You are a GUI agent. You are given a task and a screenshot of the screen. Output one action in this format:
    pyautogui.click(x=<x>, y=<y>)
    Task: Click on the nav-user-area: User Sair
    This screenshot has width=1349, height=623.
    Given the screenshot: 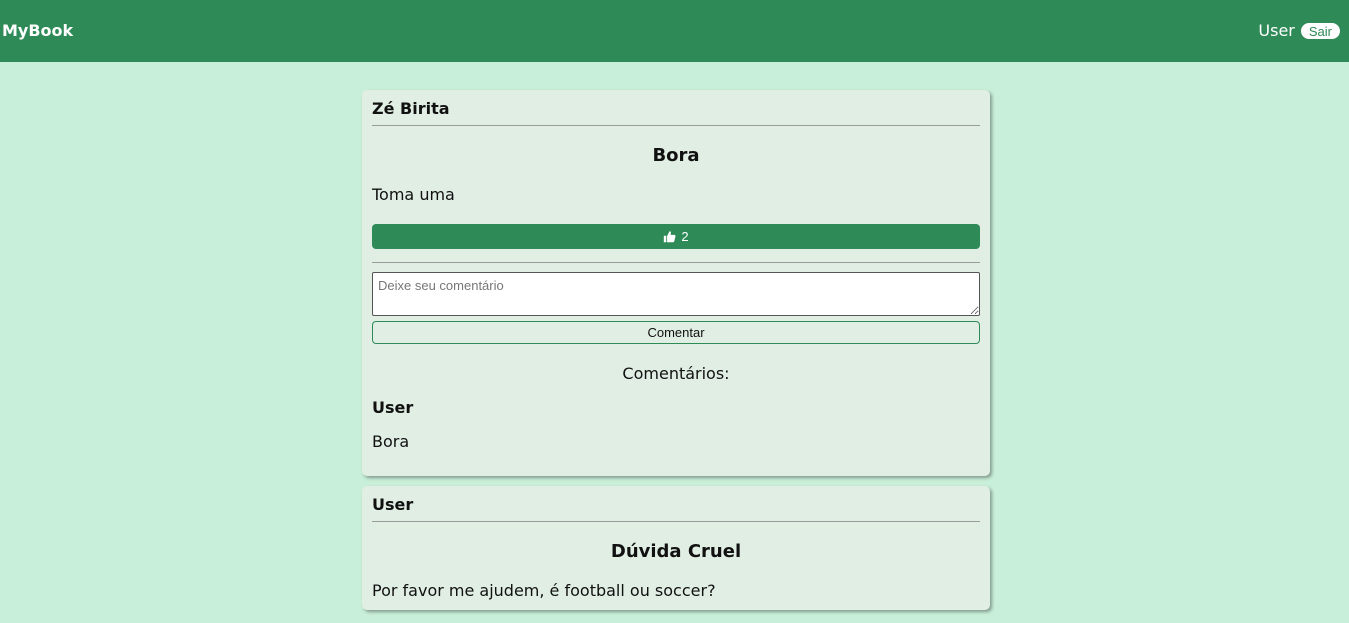 What is the action you would take?
    pyautogui.click(x=1299, y=31)
    